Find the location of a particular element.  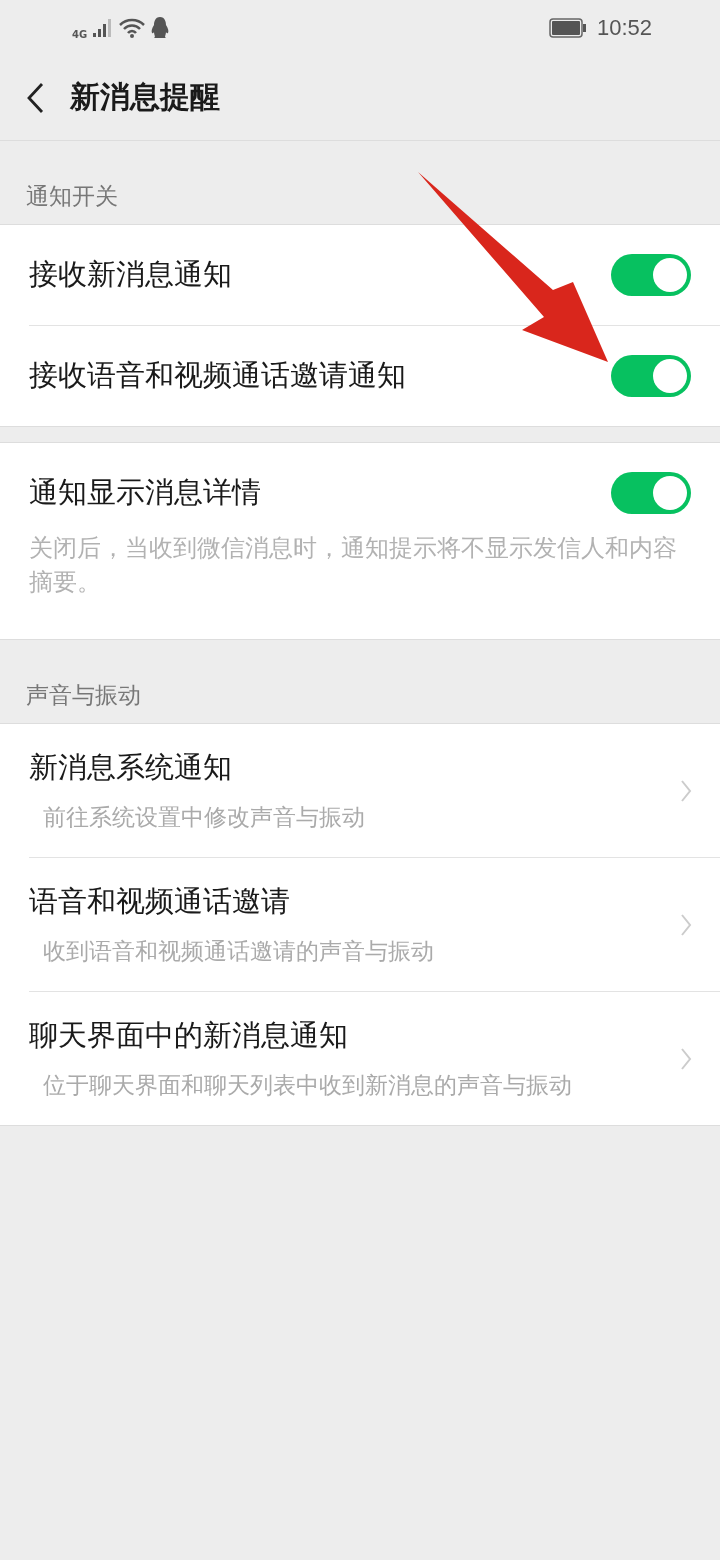

setting-label: 接收新消息通知 is located at coordinates (130, 274).